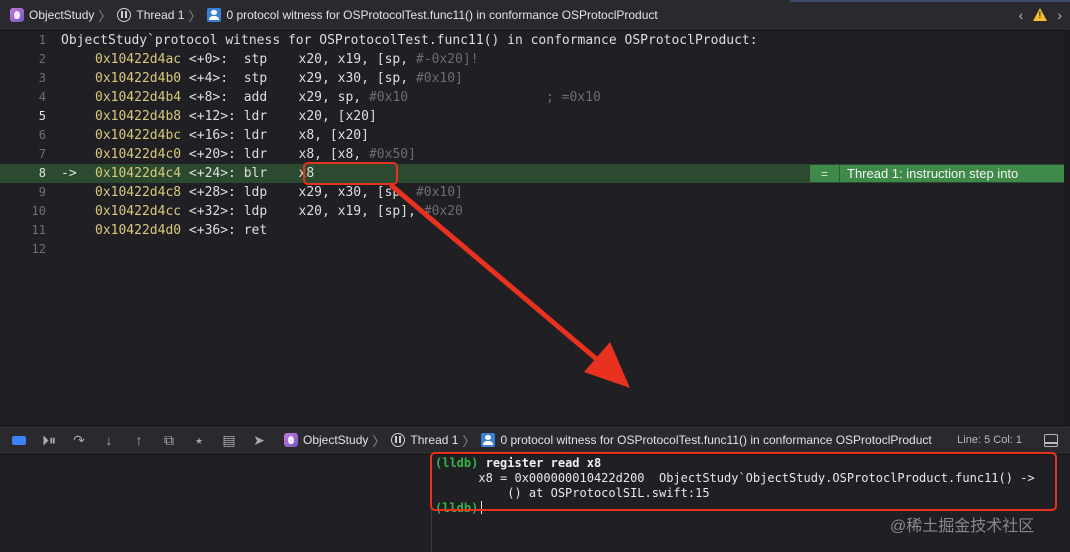 This screenshot has height=552, width=1070. I want to click on step-out-button: ↑, so click(139, 440).